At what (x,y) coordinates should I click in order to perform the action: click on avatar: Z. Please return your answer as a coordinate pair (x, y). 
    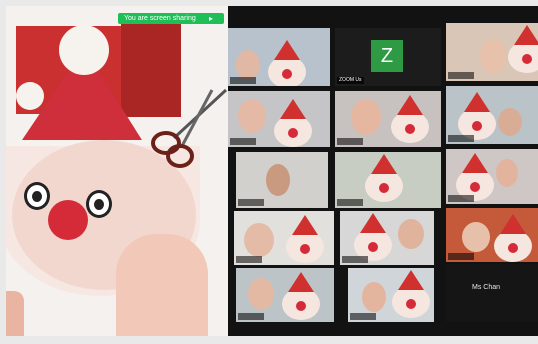
    Looking at the image, I should click on (387, 56).